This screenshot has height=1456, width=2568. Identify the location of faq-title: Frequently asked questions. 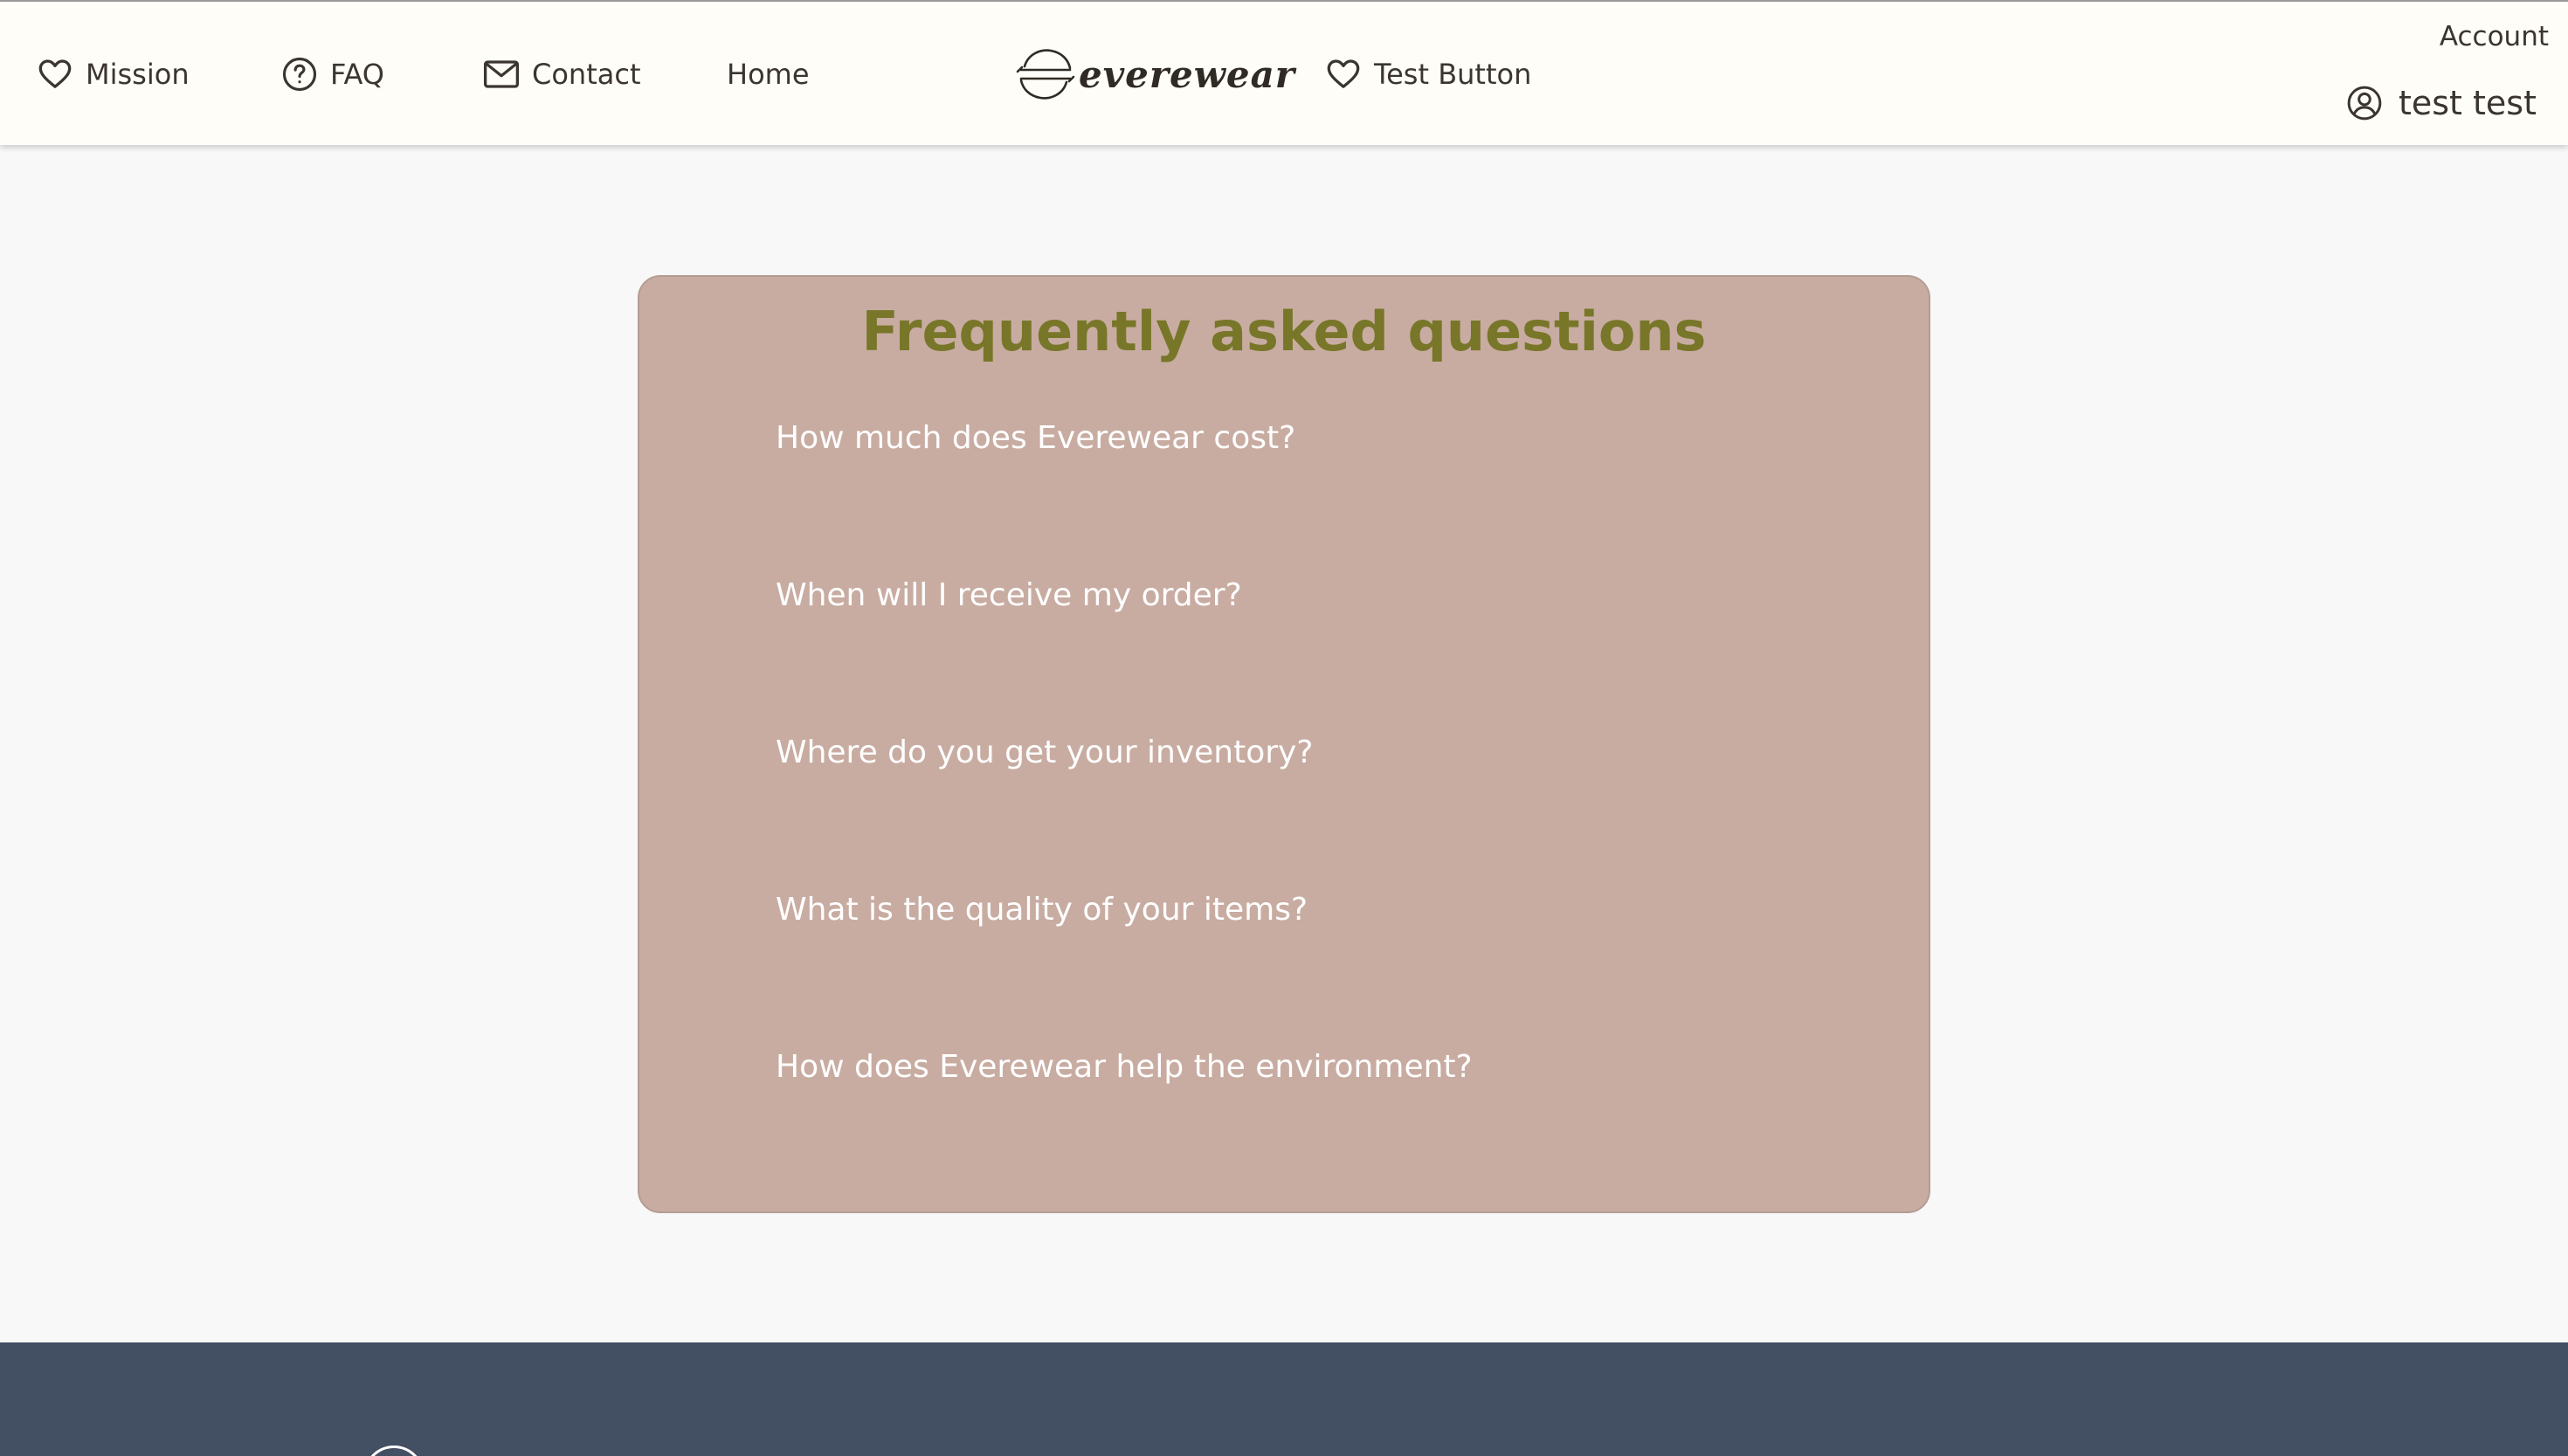
(1284, 331).